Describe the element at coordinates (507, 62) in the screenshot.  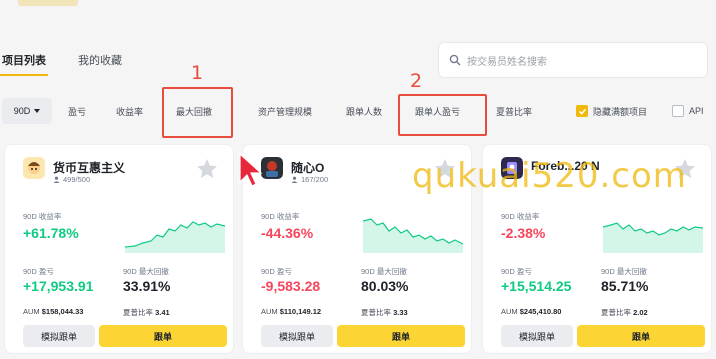
I see `search-placeholder: 按交易员姓名搜索` at that location.